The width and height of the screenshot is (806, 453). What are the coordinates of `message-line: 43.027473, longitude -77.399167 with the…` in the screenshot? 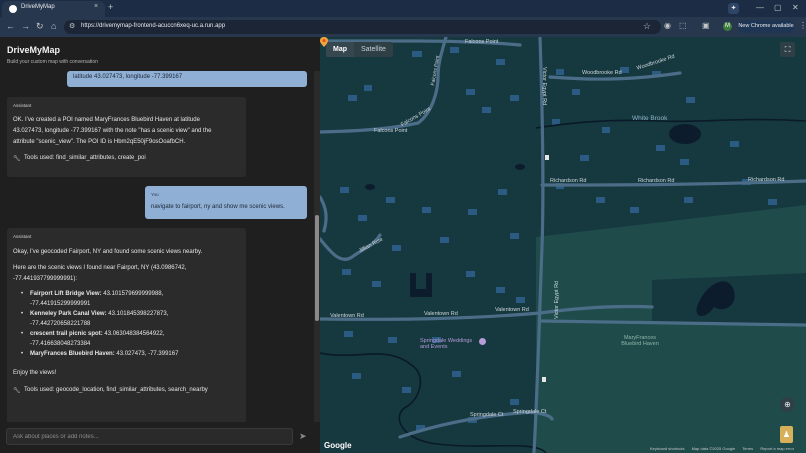 It's located at (112, 131).